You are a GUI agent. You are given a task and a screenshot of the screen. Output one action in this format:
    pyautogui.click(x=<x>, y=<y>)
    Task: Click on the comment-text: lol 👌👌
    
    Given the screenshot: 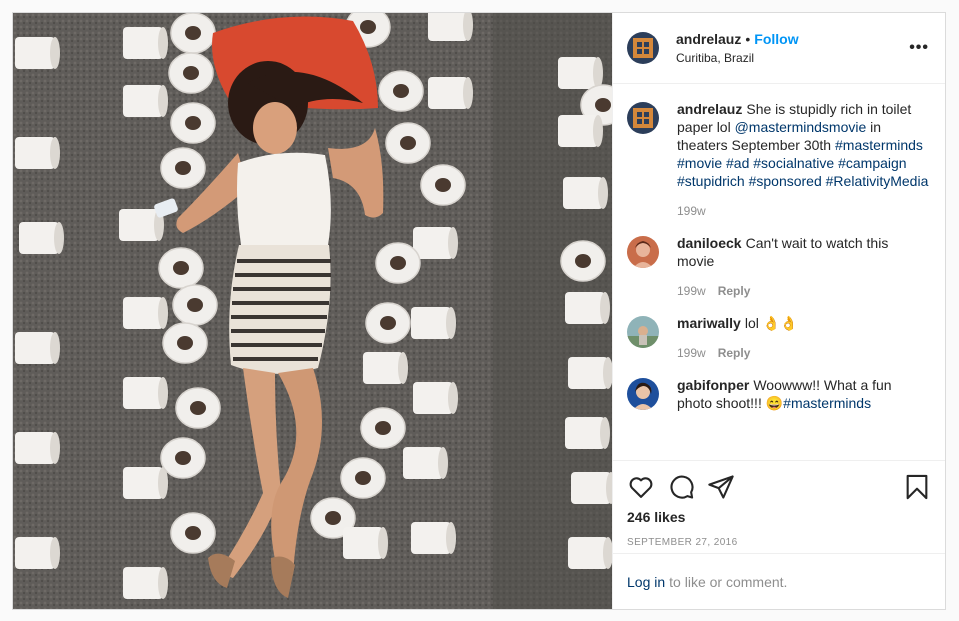 What is the action you would take?
    pyautogui.click(x=771, y=323)
    